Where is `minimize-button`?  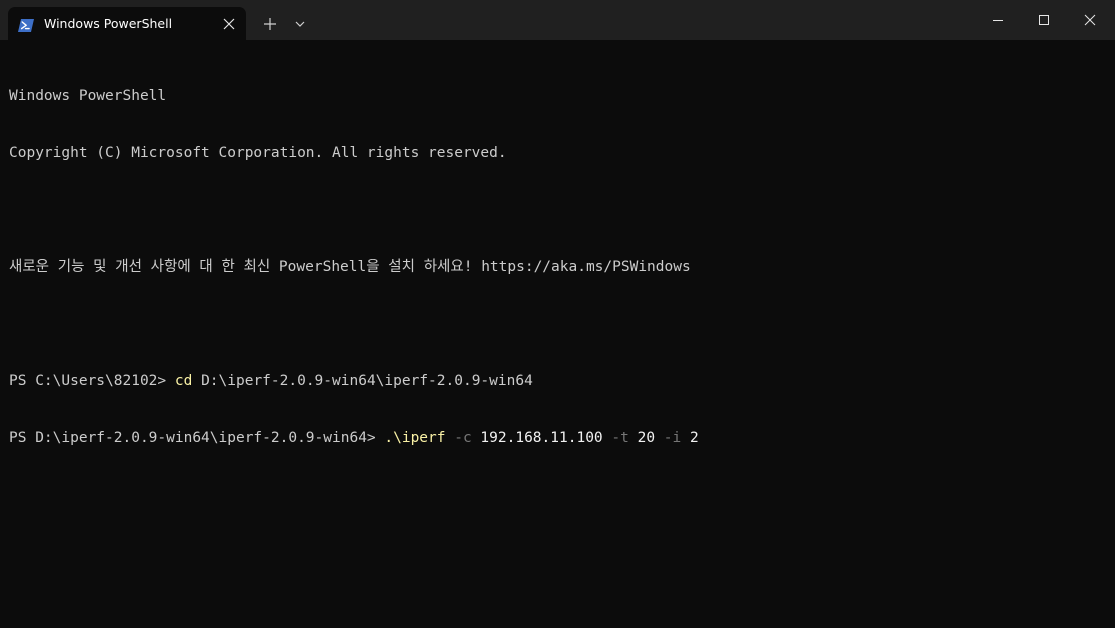
minimize-button is located at coordinates (998, 20).